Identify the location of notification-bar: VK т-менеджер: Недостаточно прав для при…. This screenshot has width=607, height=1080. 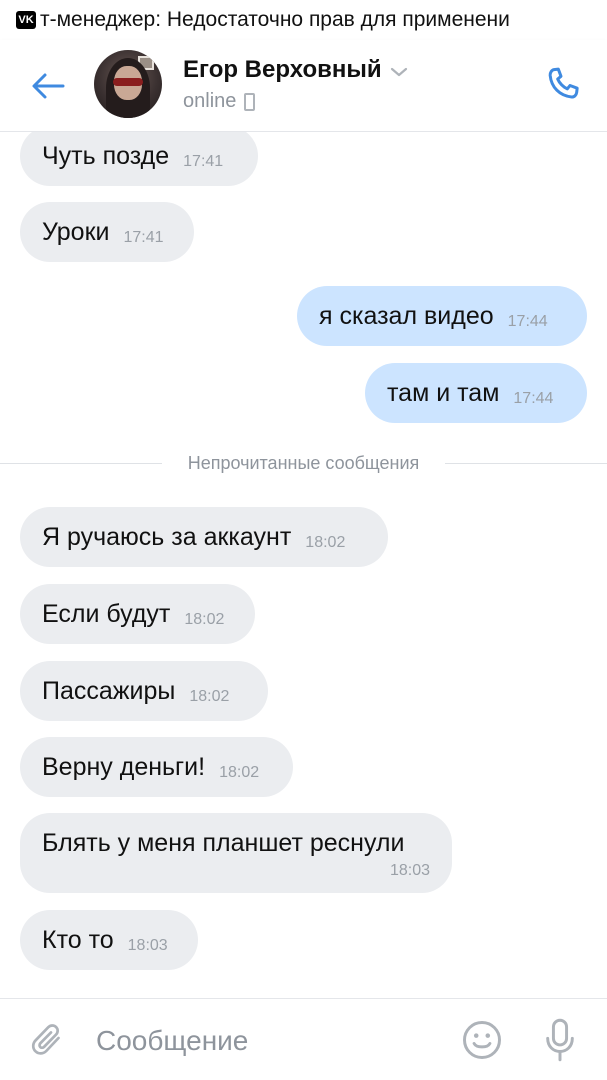
(303, 20).